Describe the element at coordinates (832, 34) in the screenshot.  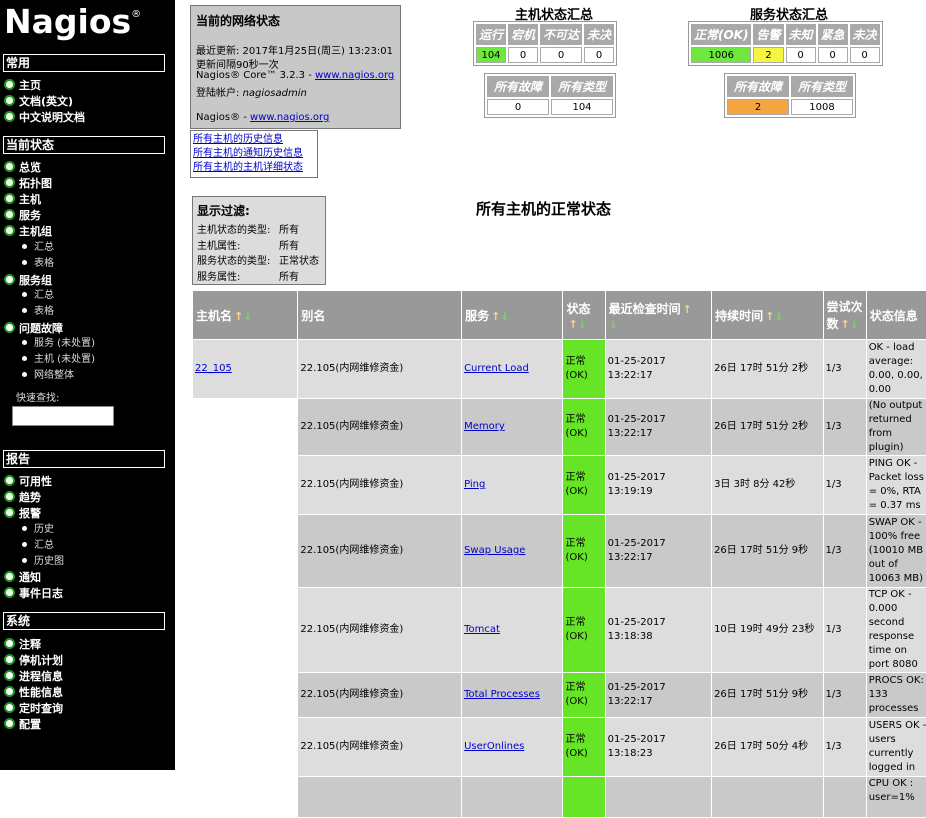
I see `service-summary-critical-header: 紧急` at that location.